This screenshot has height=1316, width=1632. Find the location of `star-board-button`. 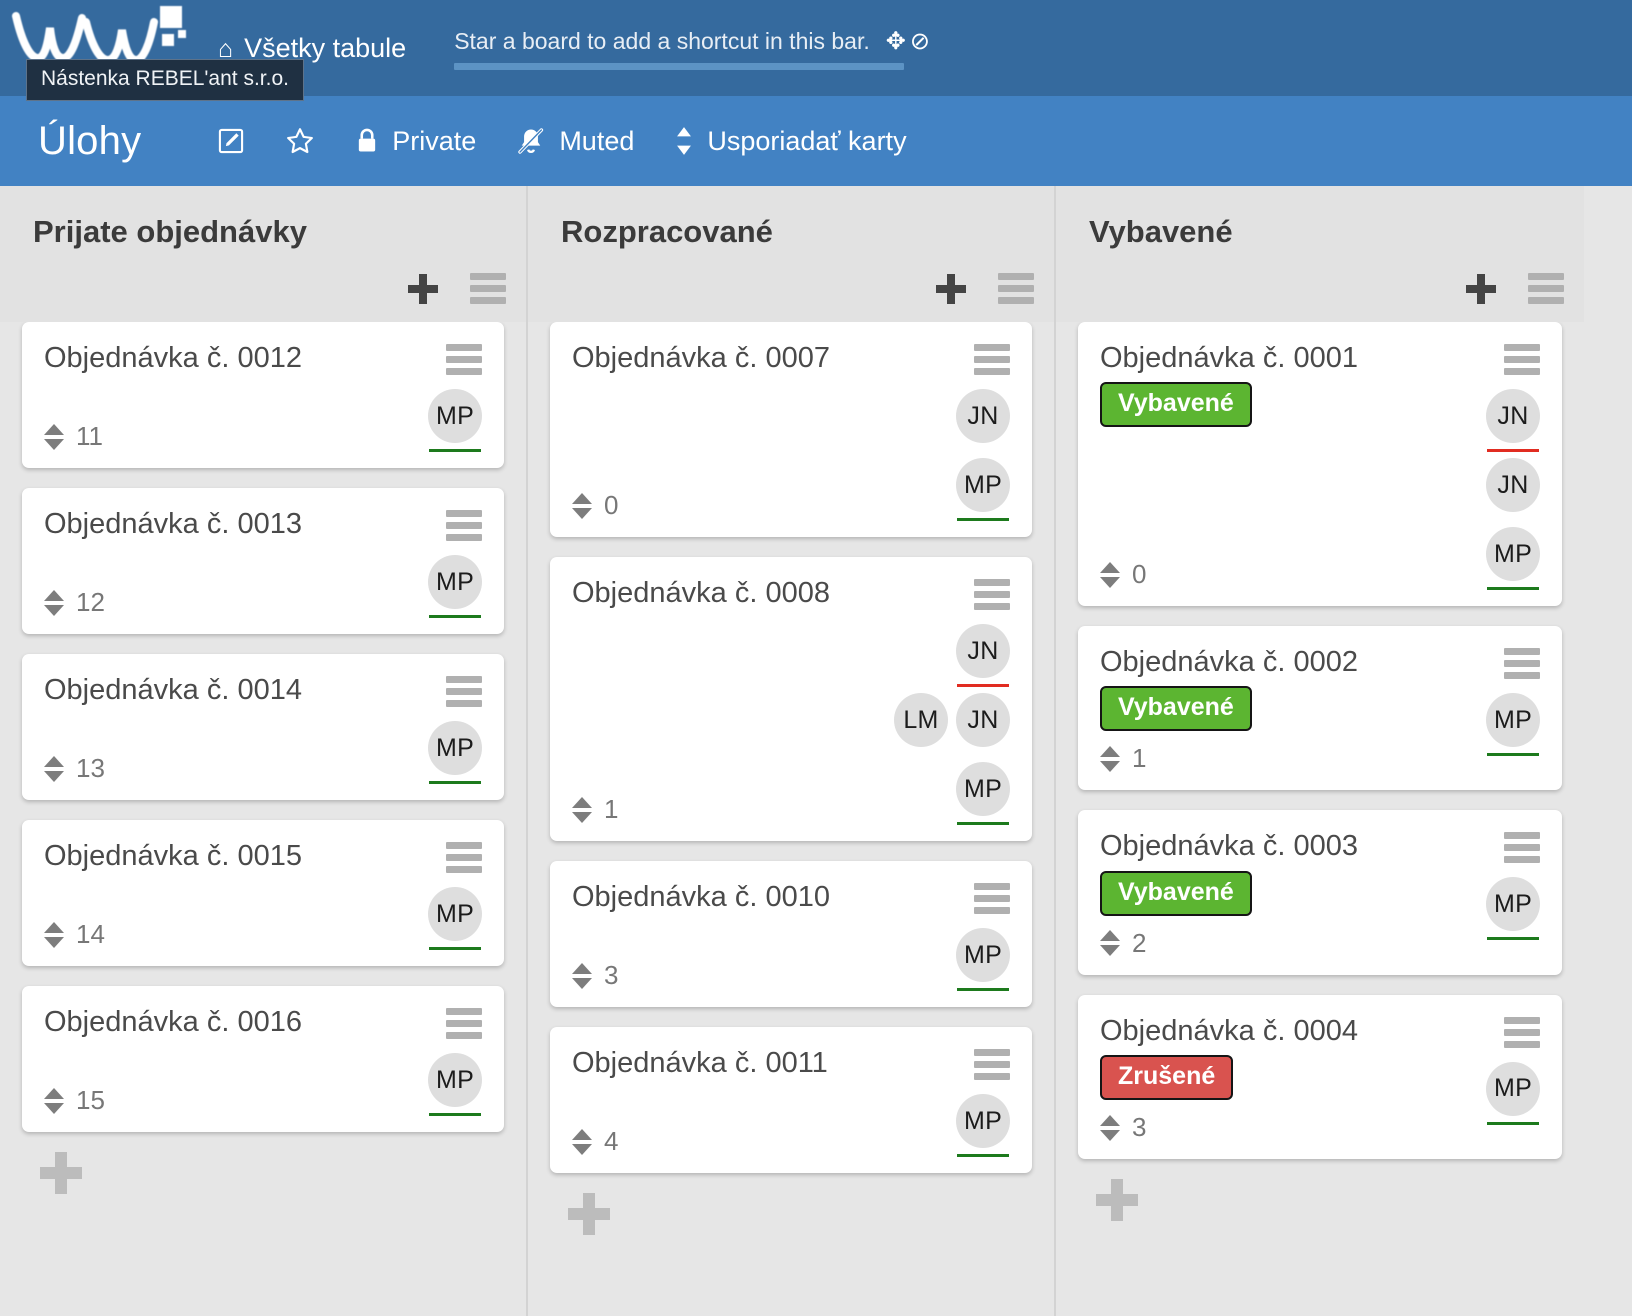

star-board-button is located at coordinates (300, 141).